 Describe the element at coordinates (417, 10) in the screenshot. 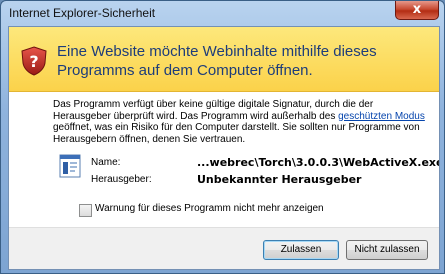

I see `close-button: x` at that location.